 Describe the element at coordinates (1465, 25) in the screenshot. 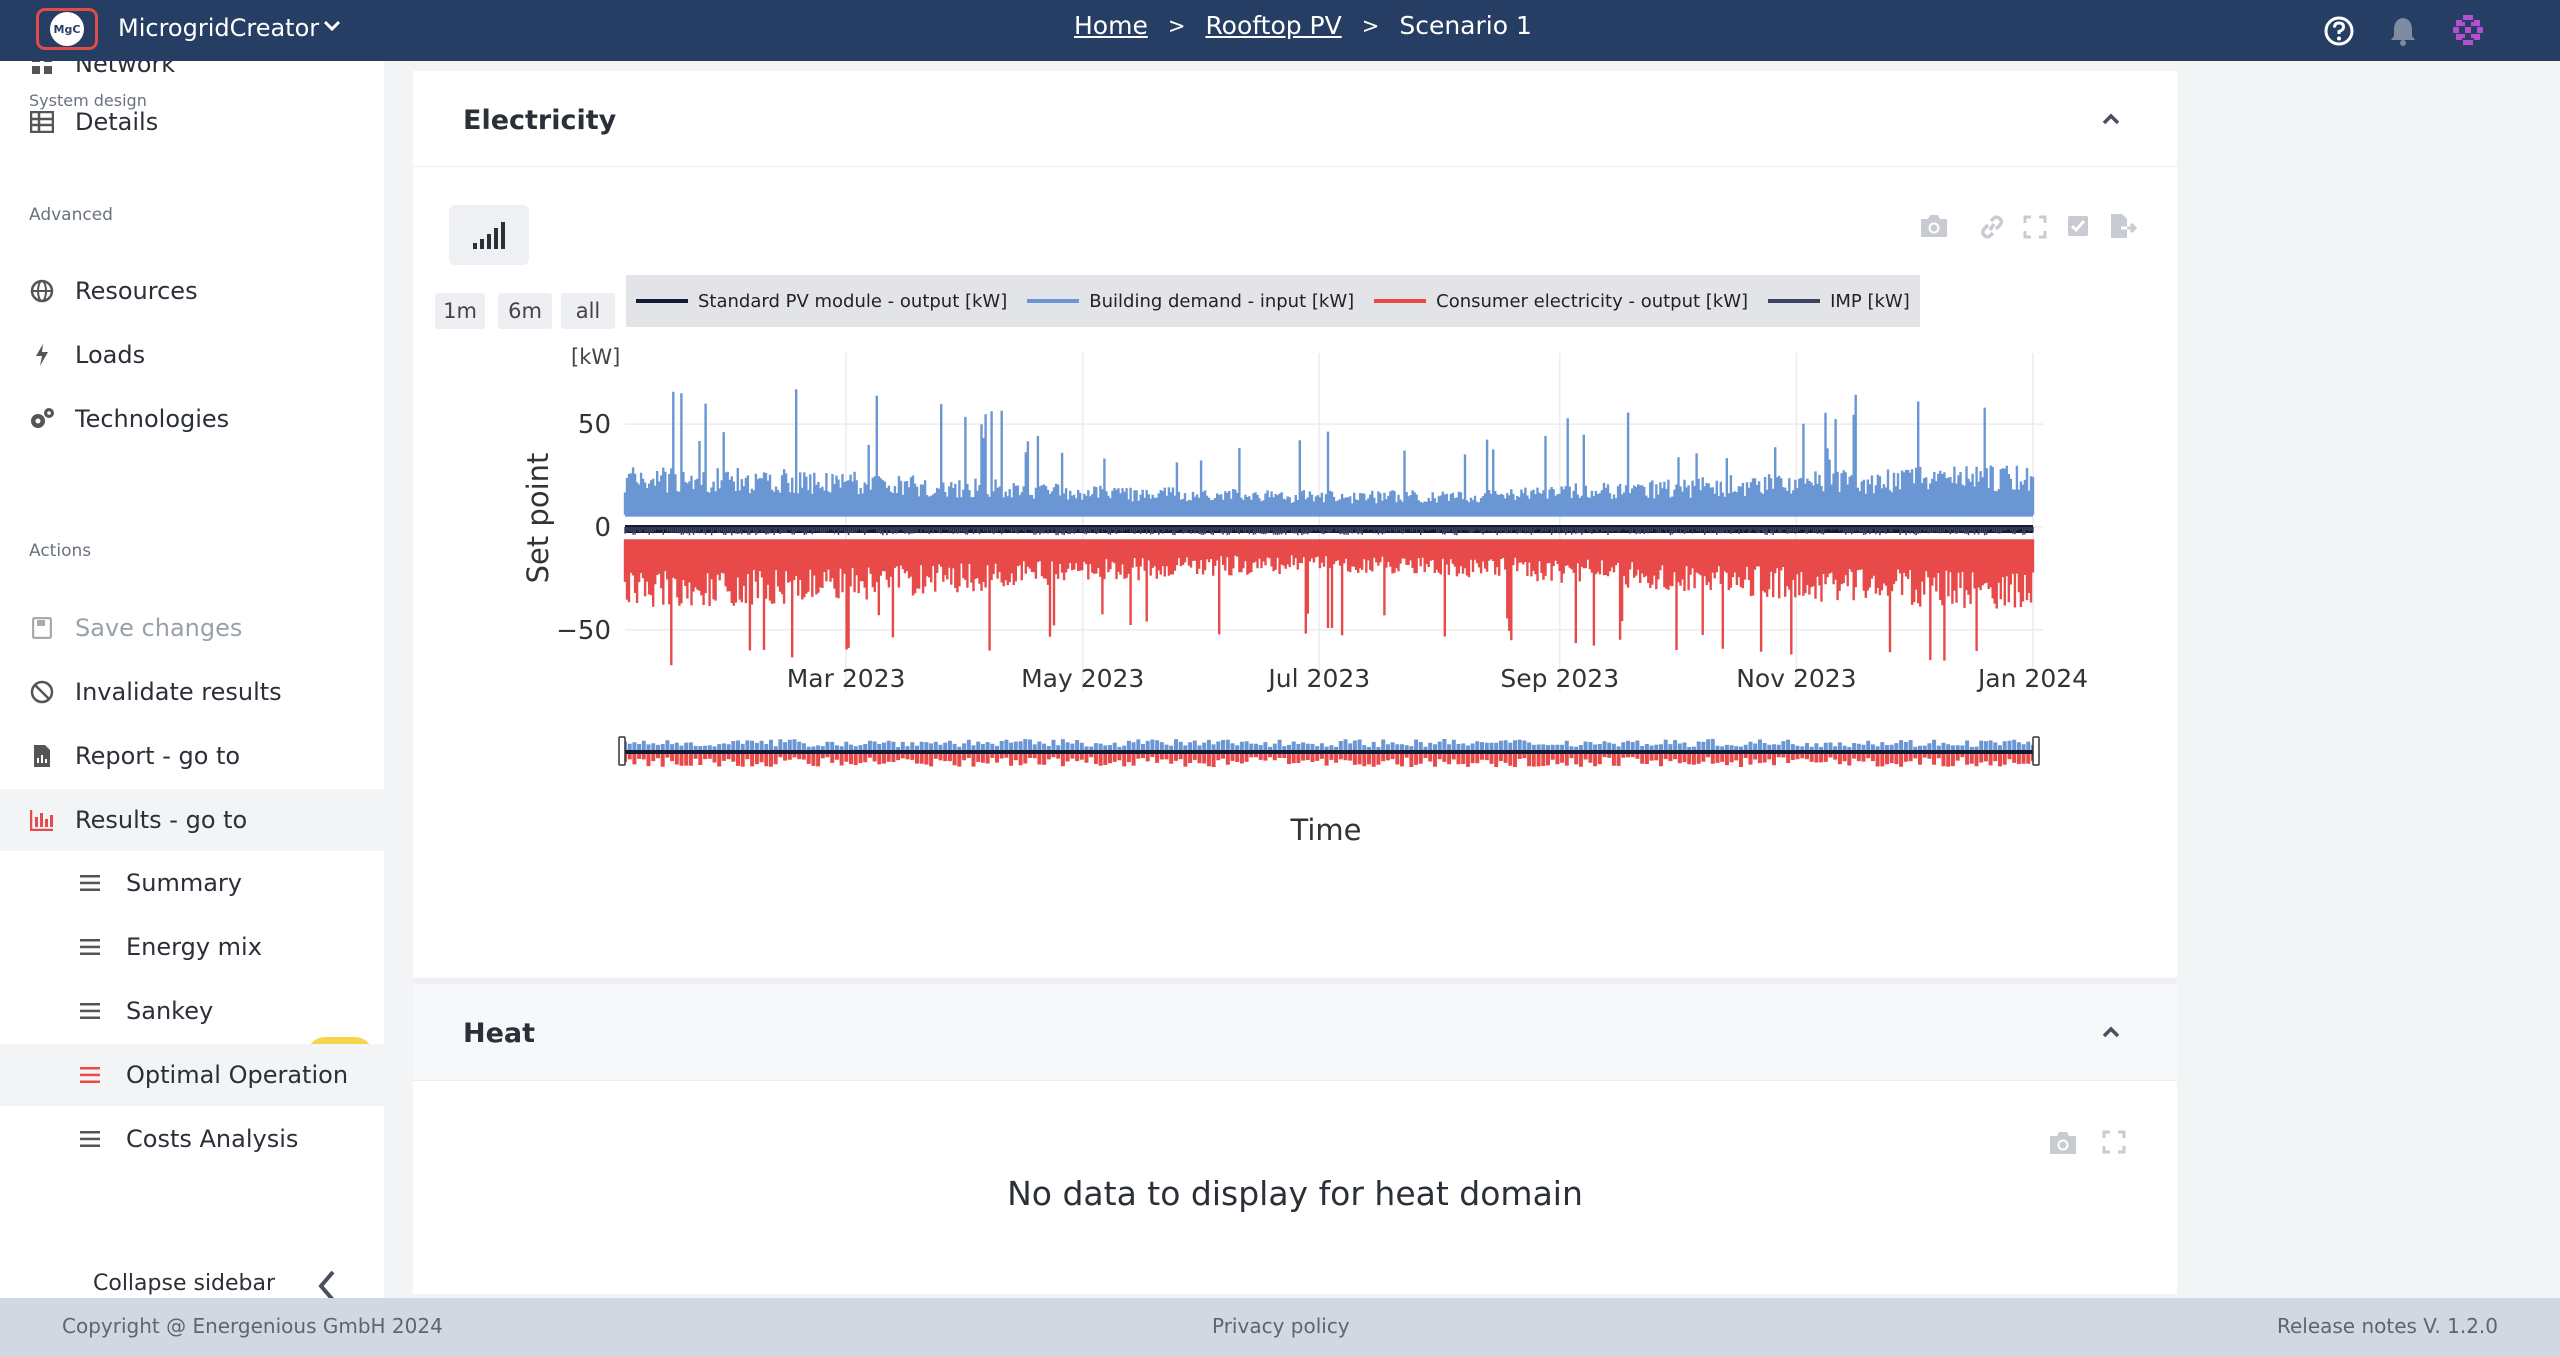

I see `breadcrumb-current: Scenario 1` at that location.